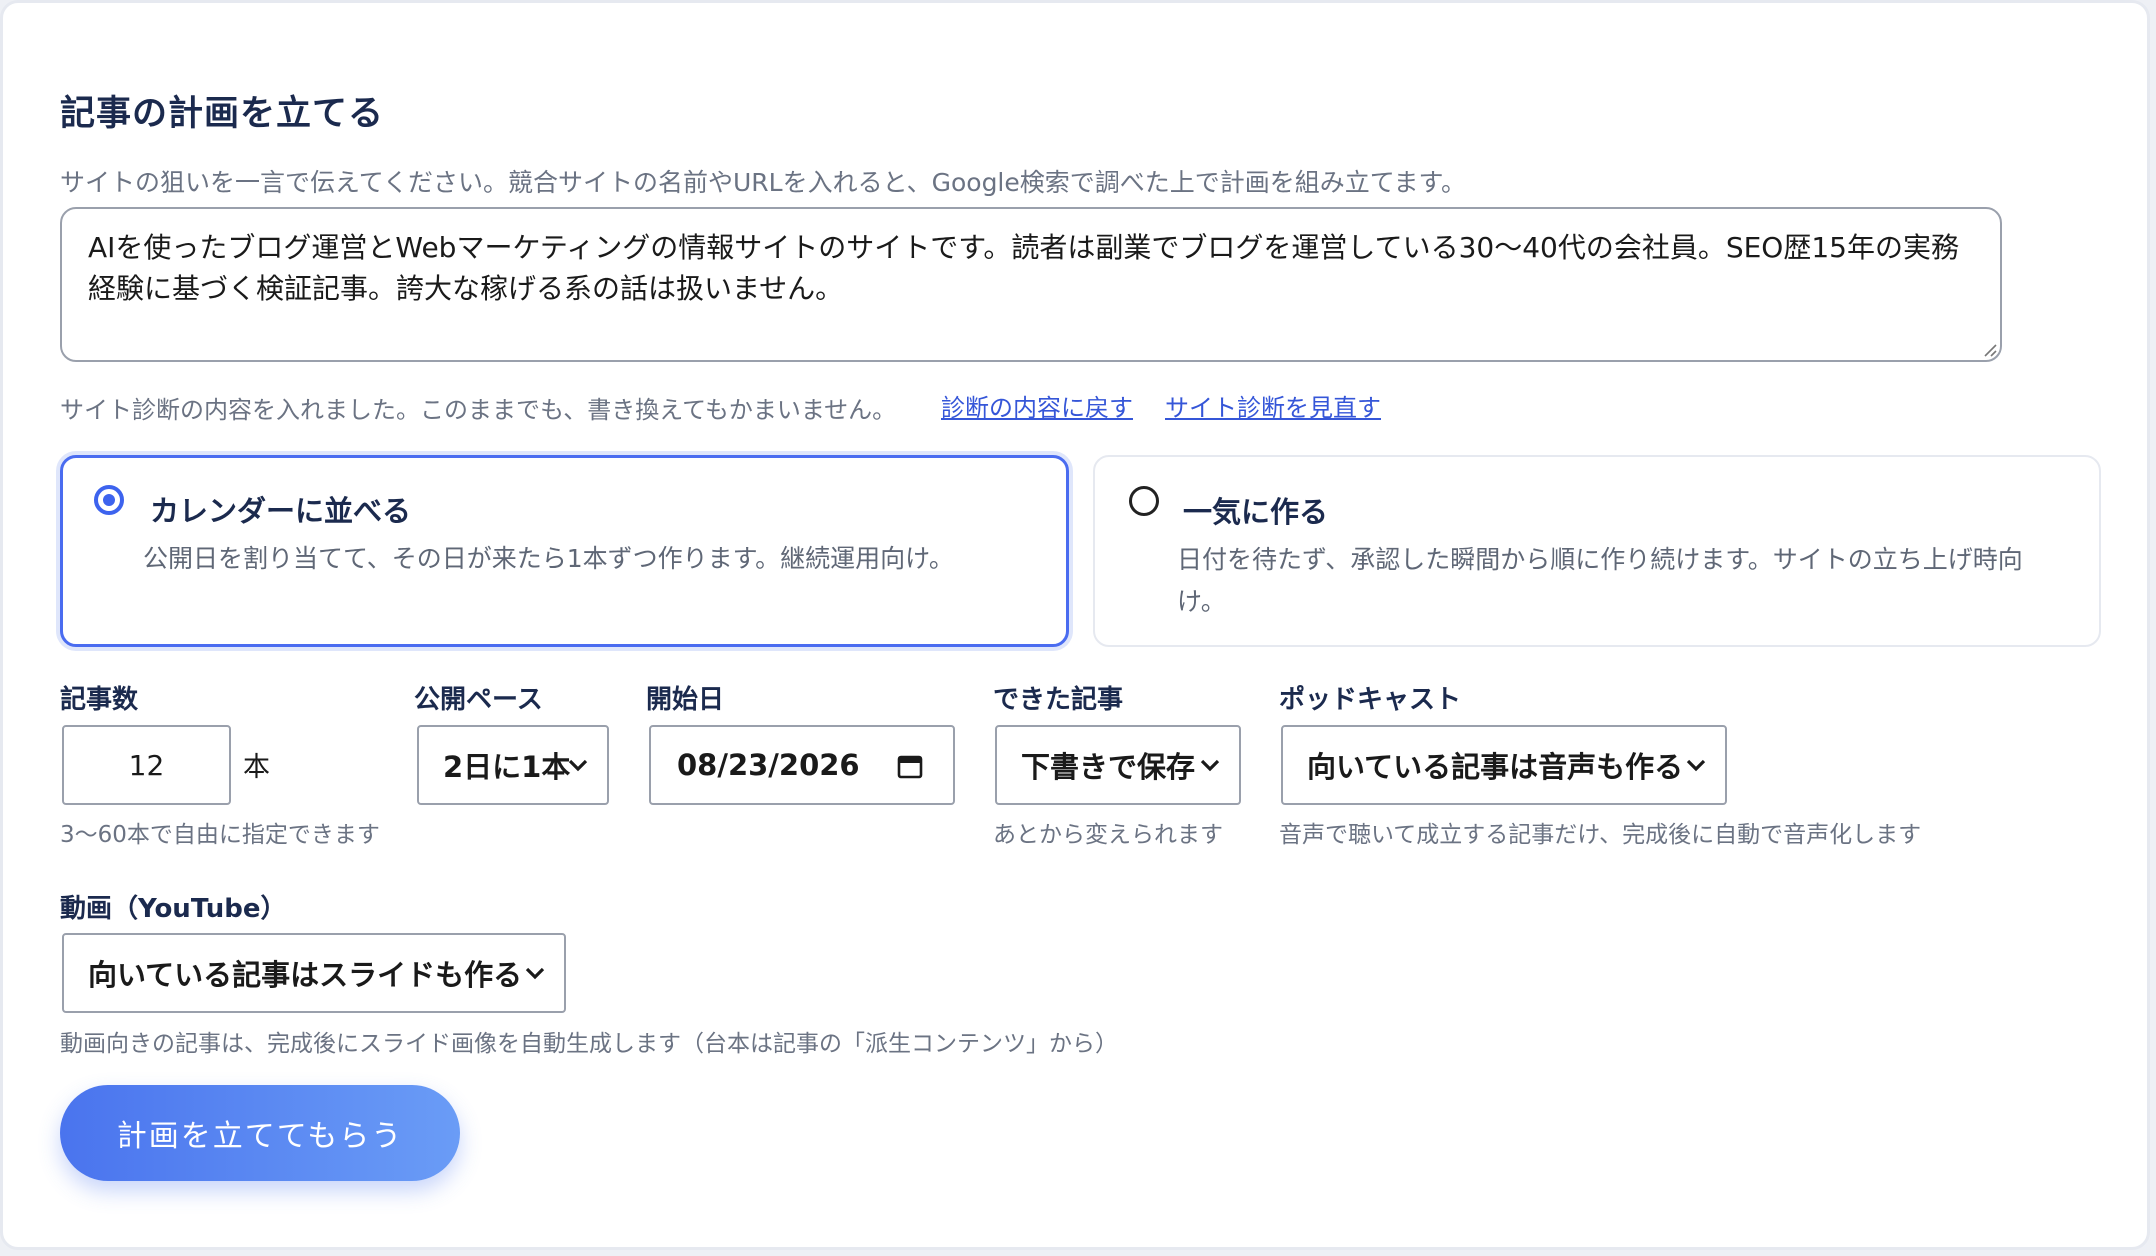 This screenshot has height=1256, width=2156. Describe the element at coordinates (548, 558) in the screenshot. I see `mode-desc-calendar: 公開日を割り当てて、その日が来たら1本ずつ作ります。継続運用向け。` at that location.